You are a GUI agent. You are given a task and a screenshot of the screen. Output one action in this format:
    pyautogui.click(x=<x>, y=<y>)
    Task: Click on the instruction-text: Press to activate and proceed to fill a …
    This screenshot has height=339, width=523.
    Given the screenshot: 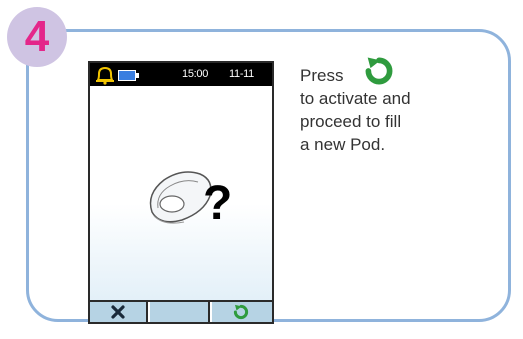 What is the action you would take?
    pyautogui.click(x=400, y=110)
    